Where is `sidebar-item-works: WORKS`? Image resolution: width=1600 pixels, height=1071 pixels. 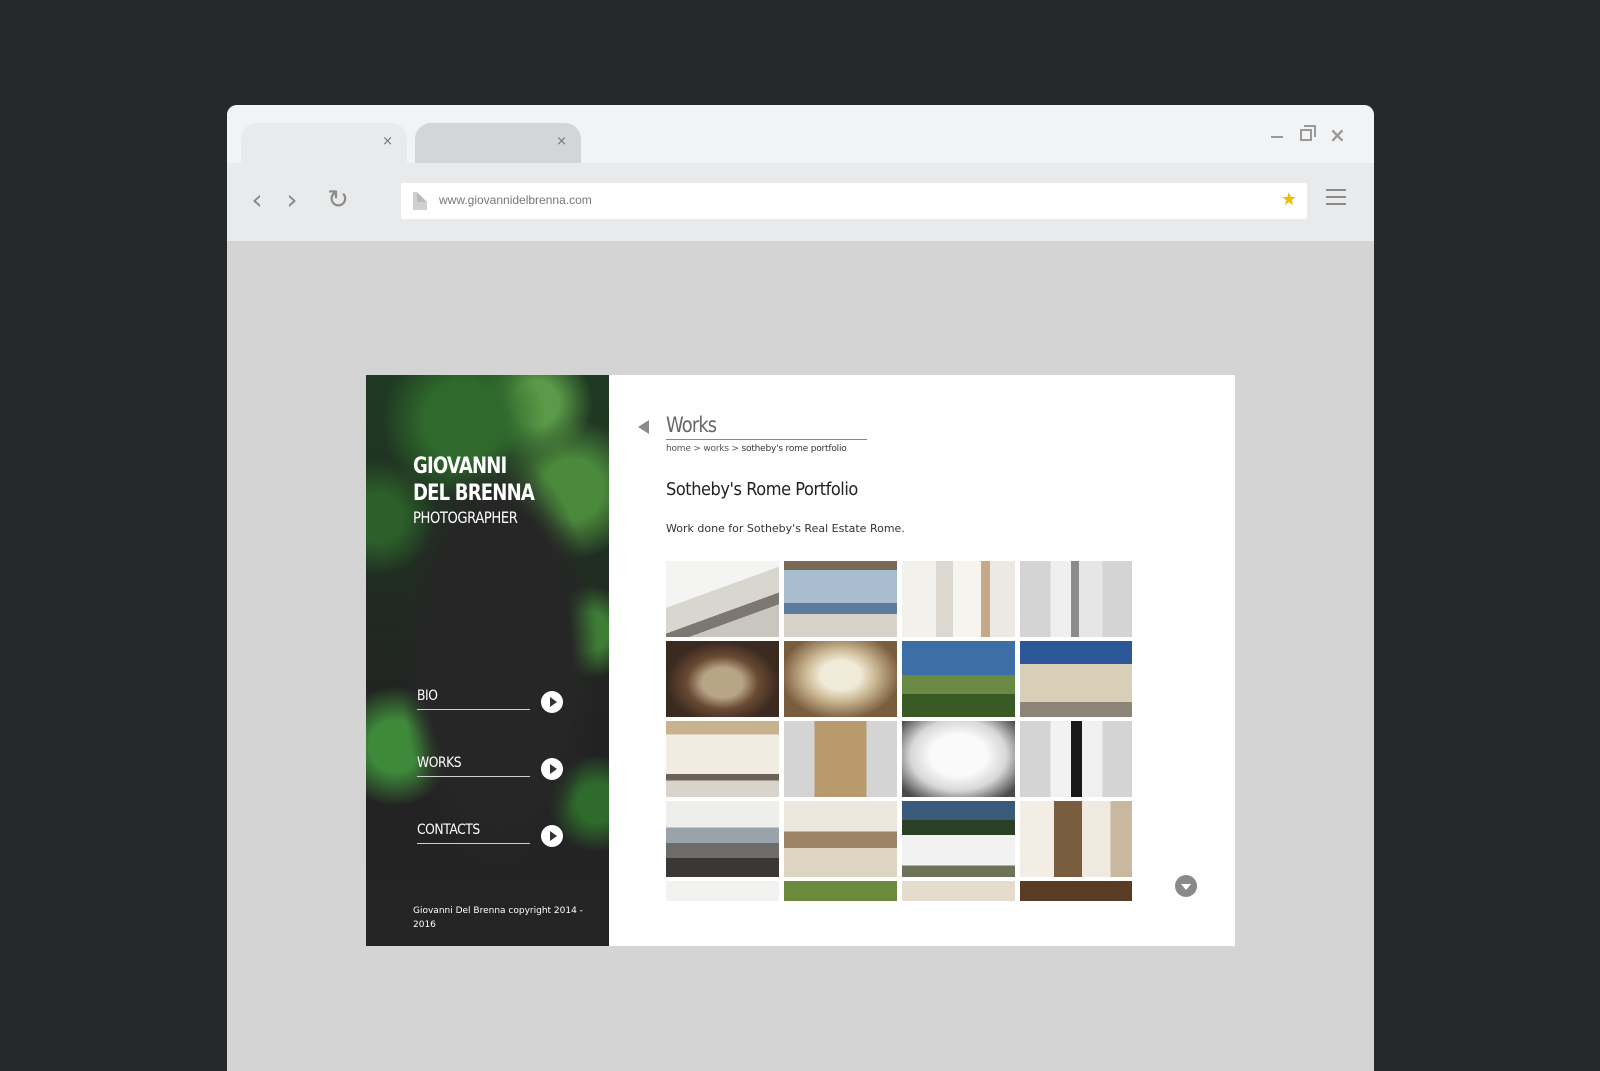
sidebar-item-works: WORKS is located at coordinates (492, 770).